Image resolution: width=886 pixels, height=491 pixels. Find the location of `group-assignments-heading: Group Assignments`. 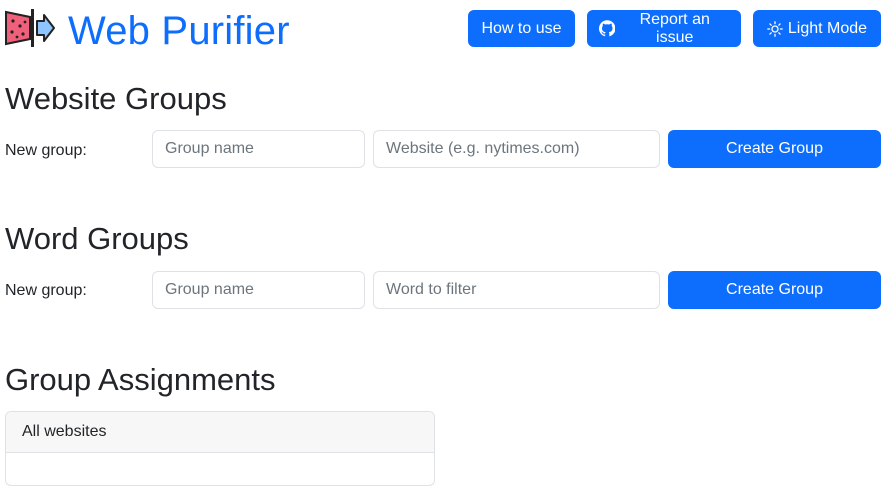

group-assignments-heading: Group Assignments is located at coordinates (140, 379).